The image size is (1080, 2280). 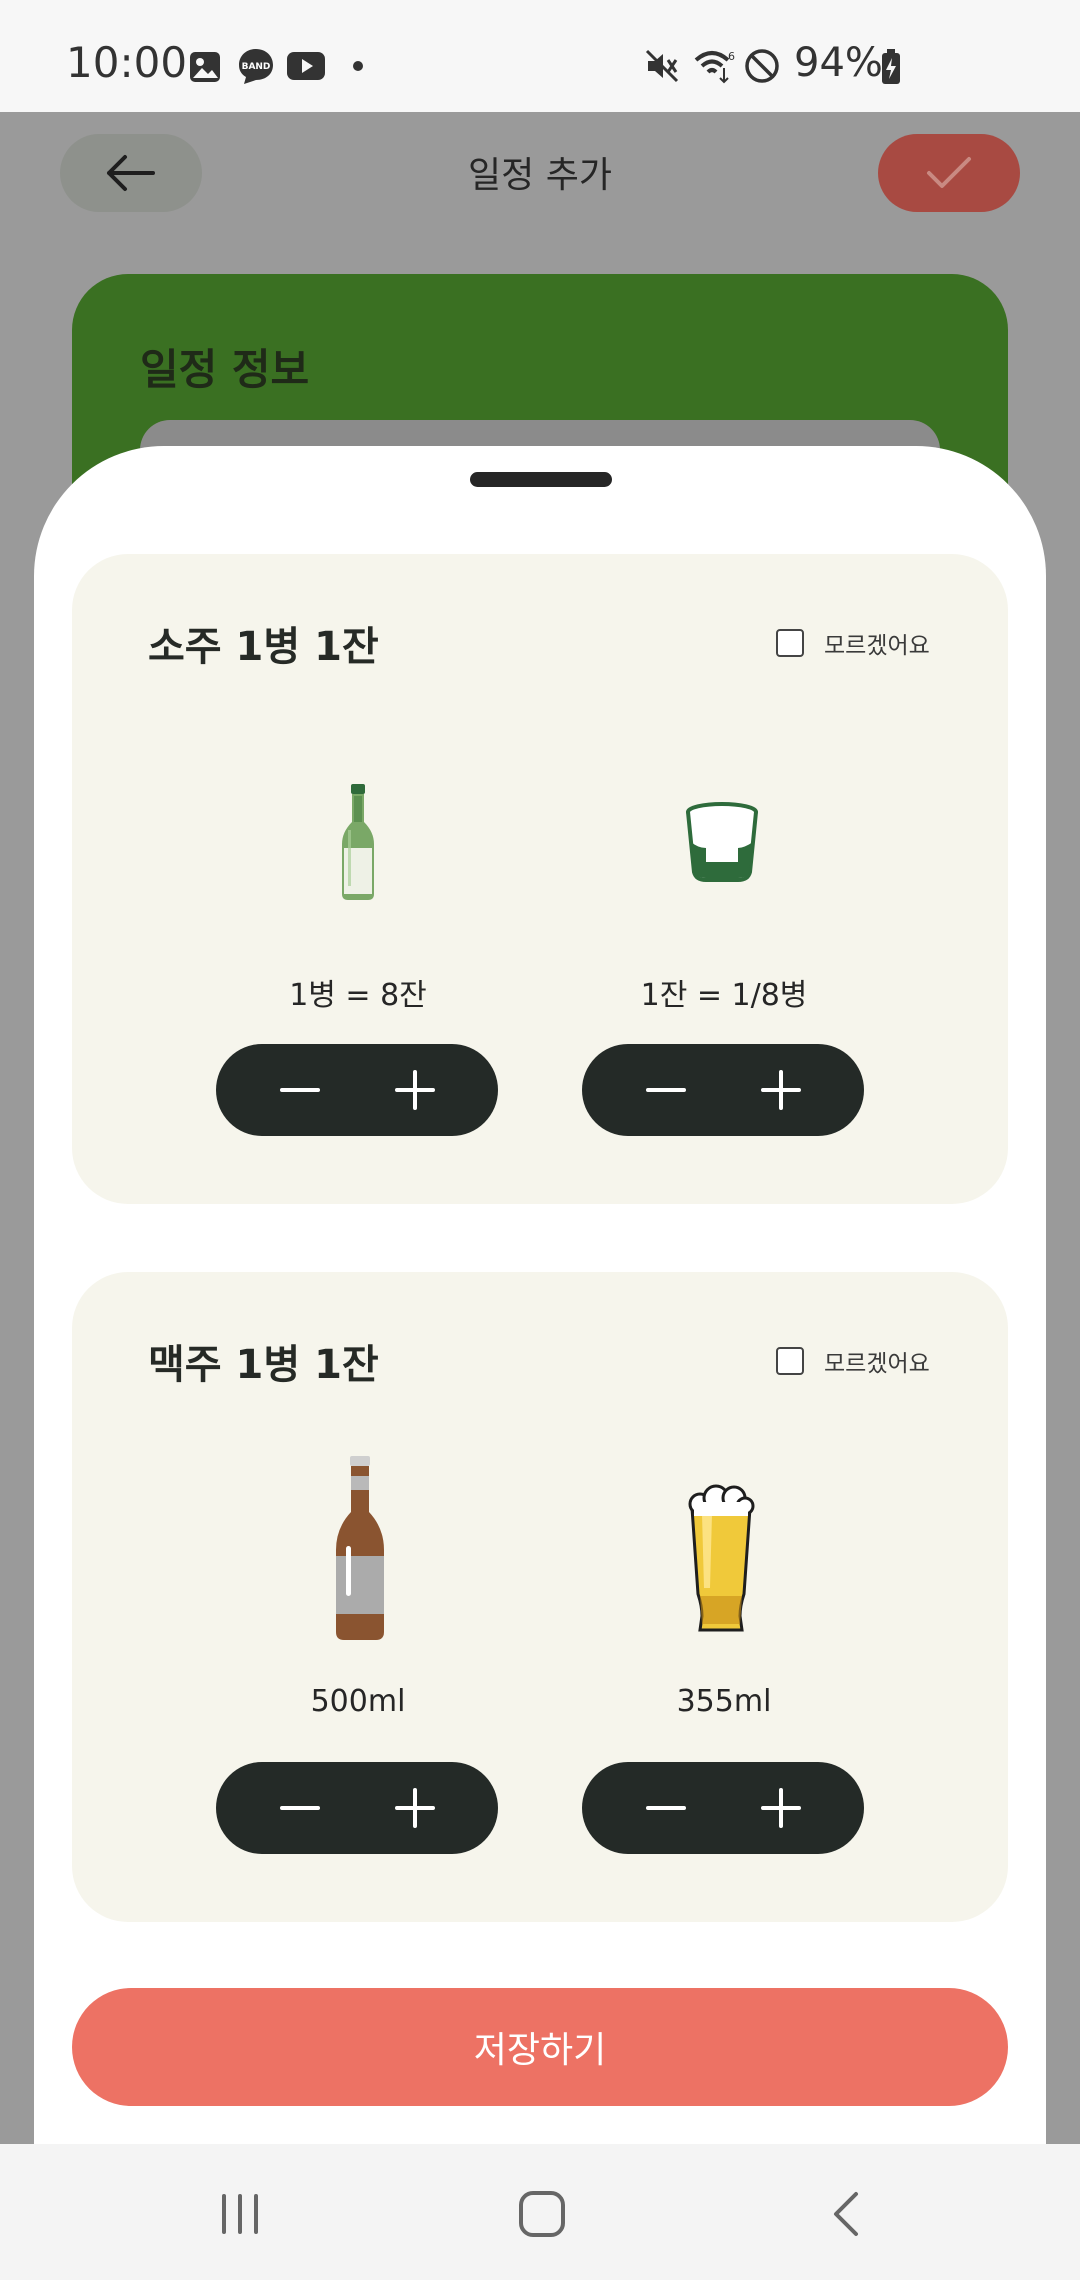 I want to click on home-button, so click(x=542, y=2214).